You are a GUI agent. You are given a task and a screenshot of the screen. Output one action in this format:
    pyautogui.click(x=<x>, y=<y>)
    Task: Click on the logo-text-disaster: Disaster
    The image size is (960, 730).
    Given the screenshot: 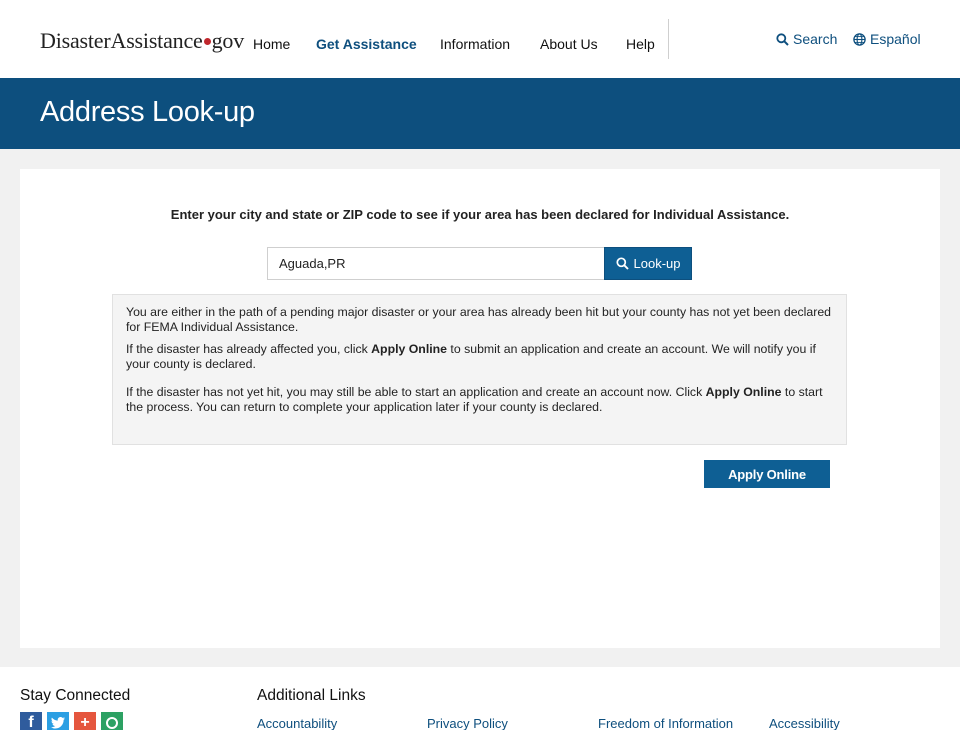 What is the action you would take?
    pyautogui.click(x=75, y=40)
    